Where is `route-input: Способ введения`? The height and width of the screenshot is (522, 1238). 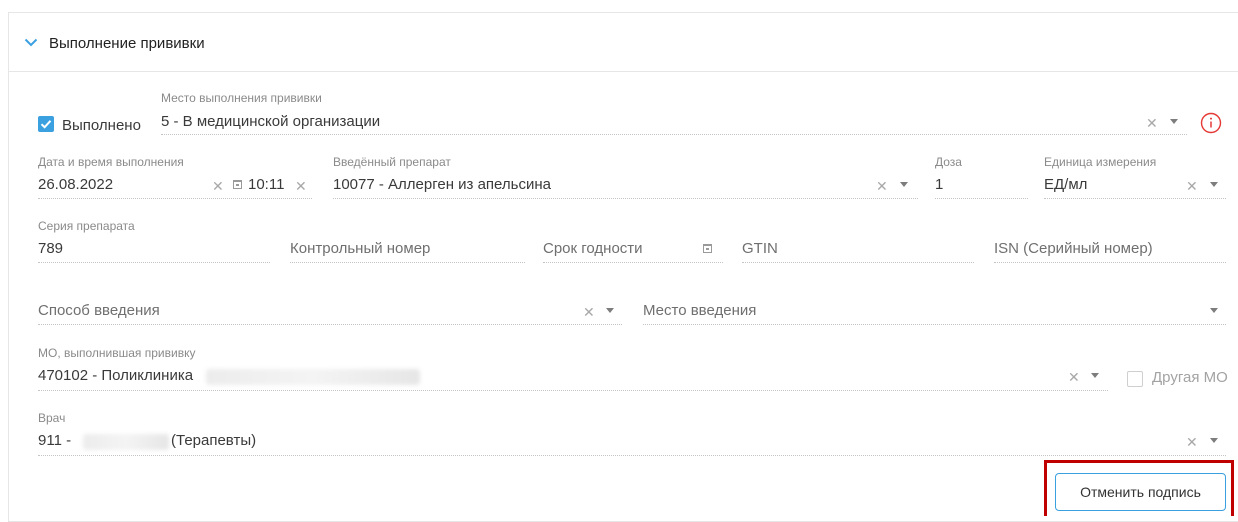 route-input: Способ введения is located at coordinates (99, 310).